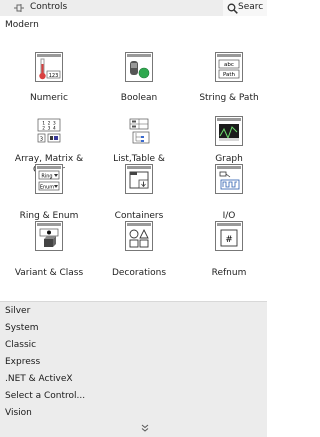  I want to click on palette-item-variant-class: Variant & Class, so click(49, 246).